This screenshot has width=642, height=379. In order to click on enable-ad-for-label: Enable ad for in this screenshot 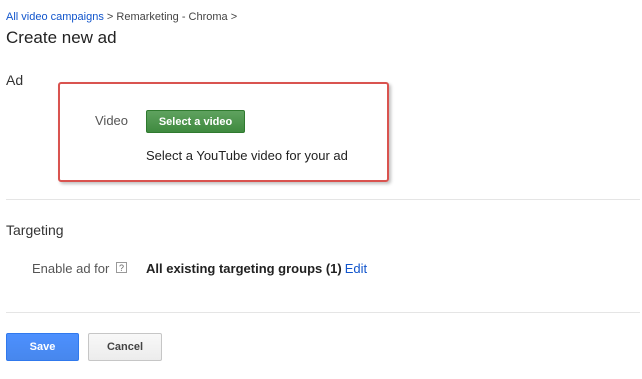, I will do `click(71, 268)`.